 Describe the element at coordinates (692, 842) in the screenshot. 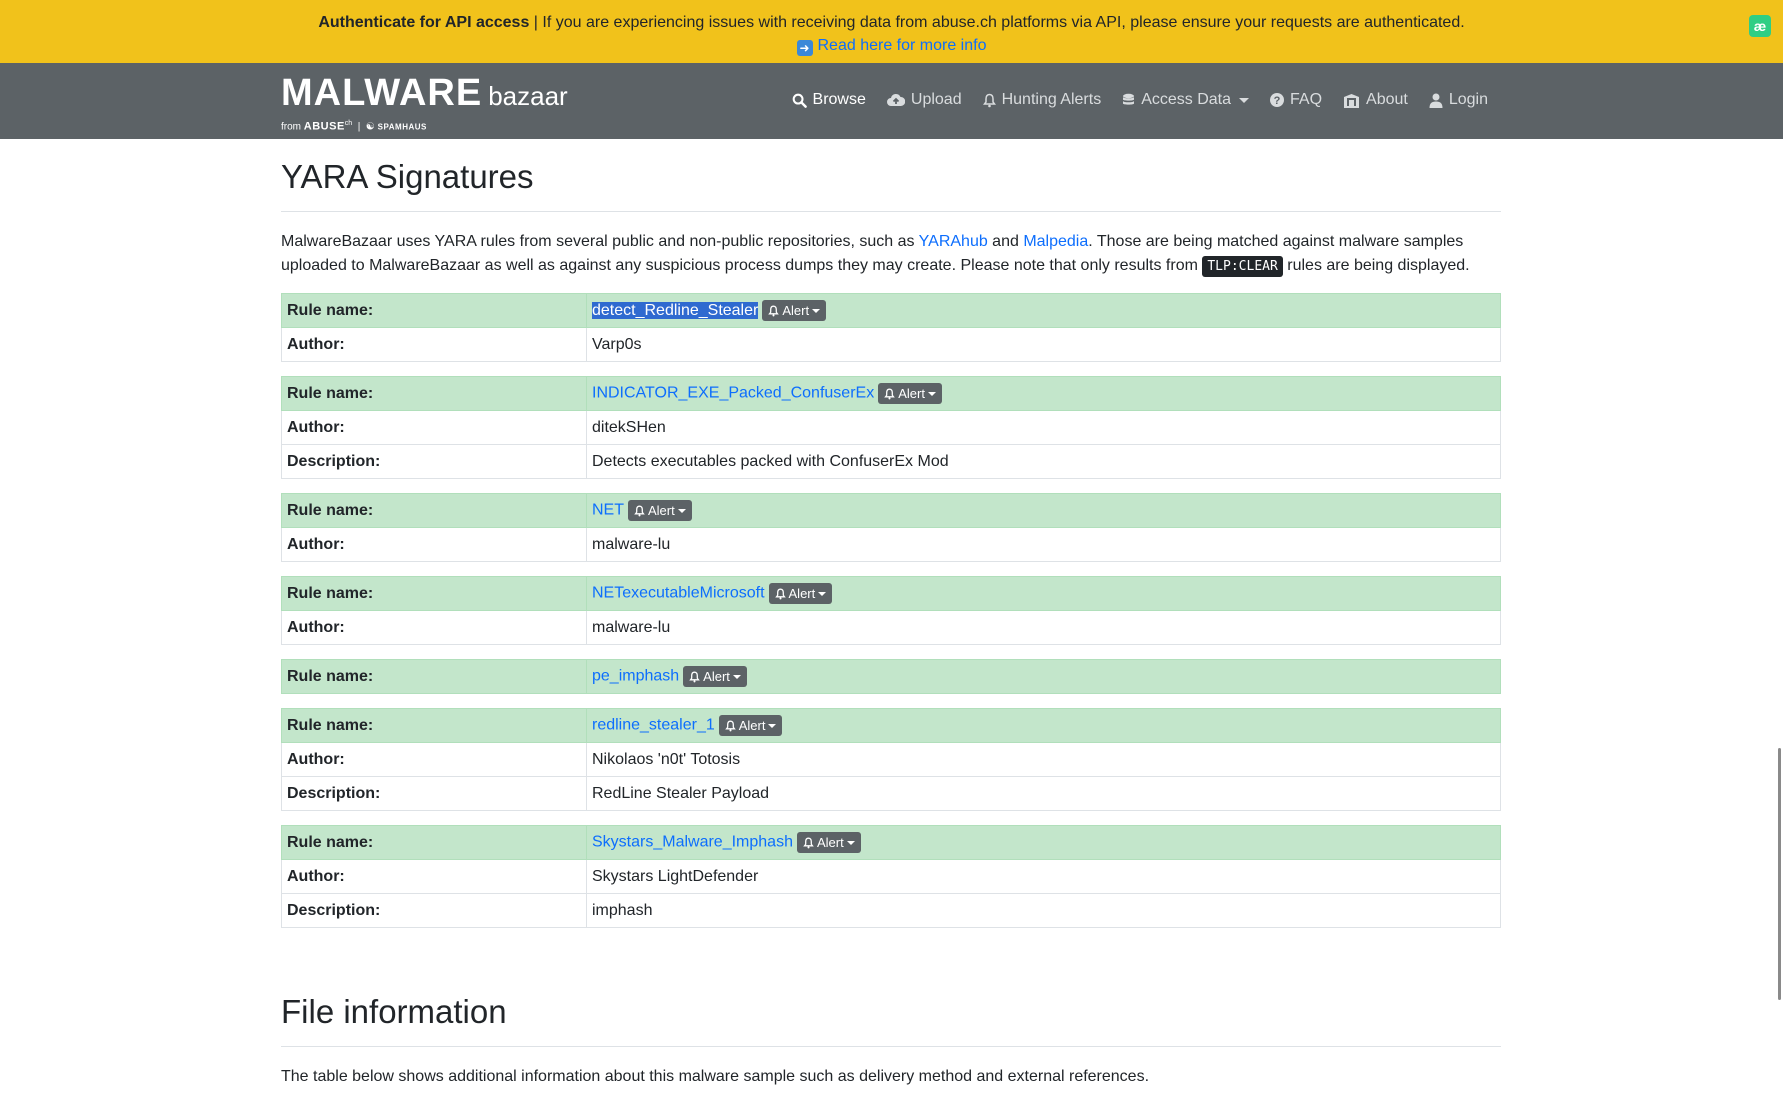

I see `rule-name-link: Skystars_Malware_Imphash` at that location.